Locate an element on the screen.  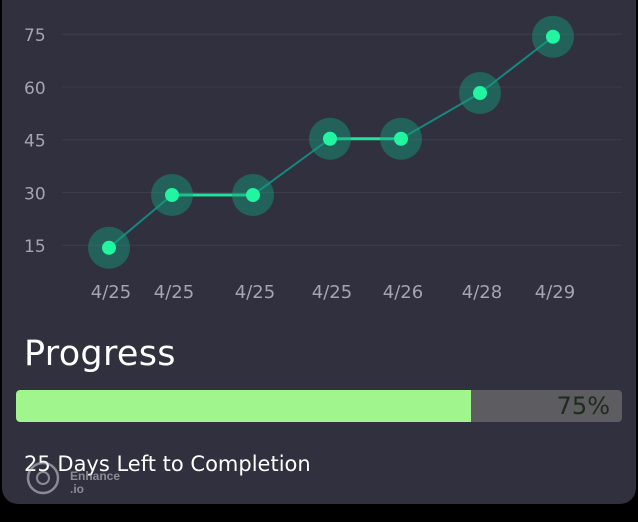
x-tick-label: 4/29 is located at coordinates (555, 292).